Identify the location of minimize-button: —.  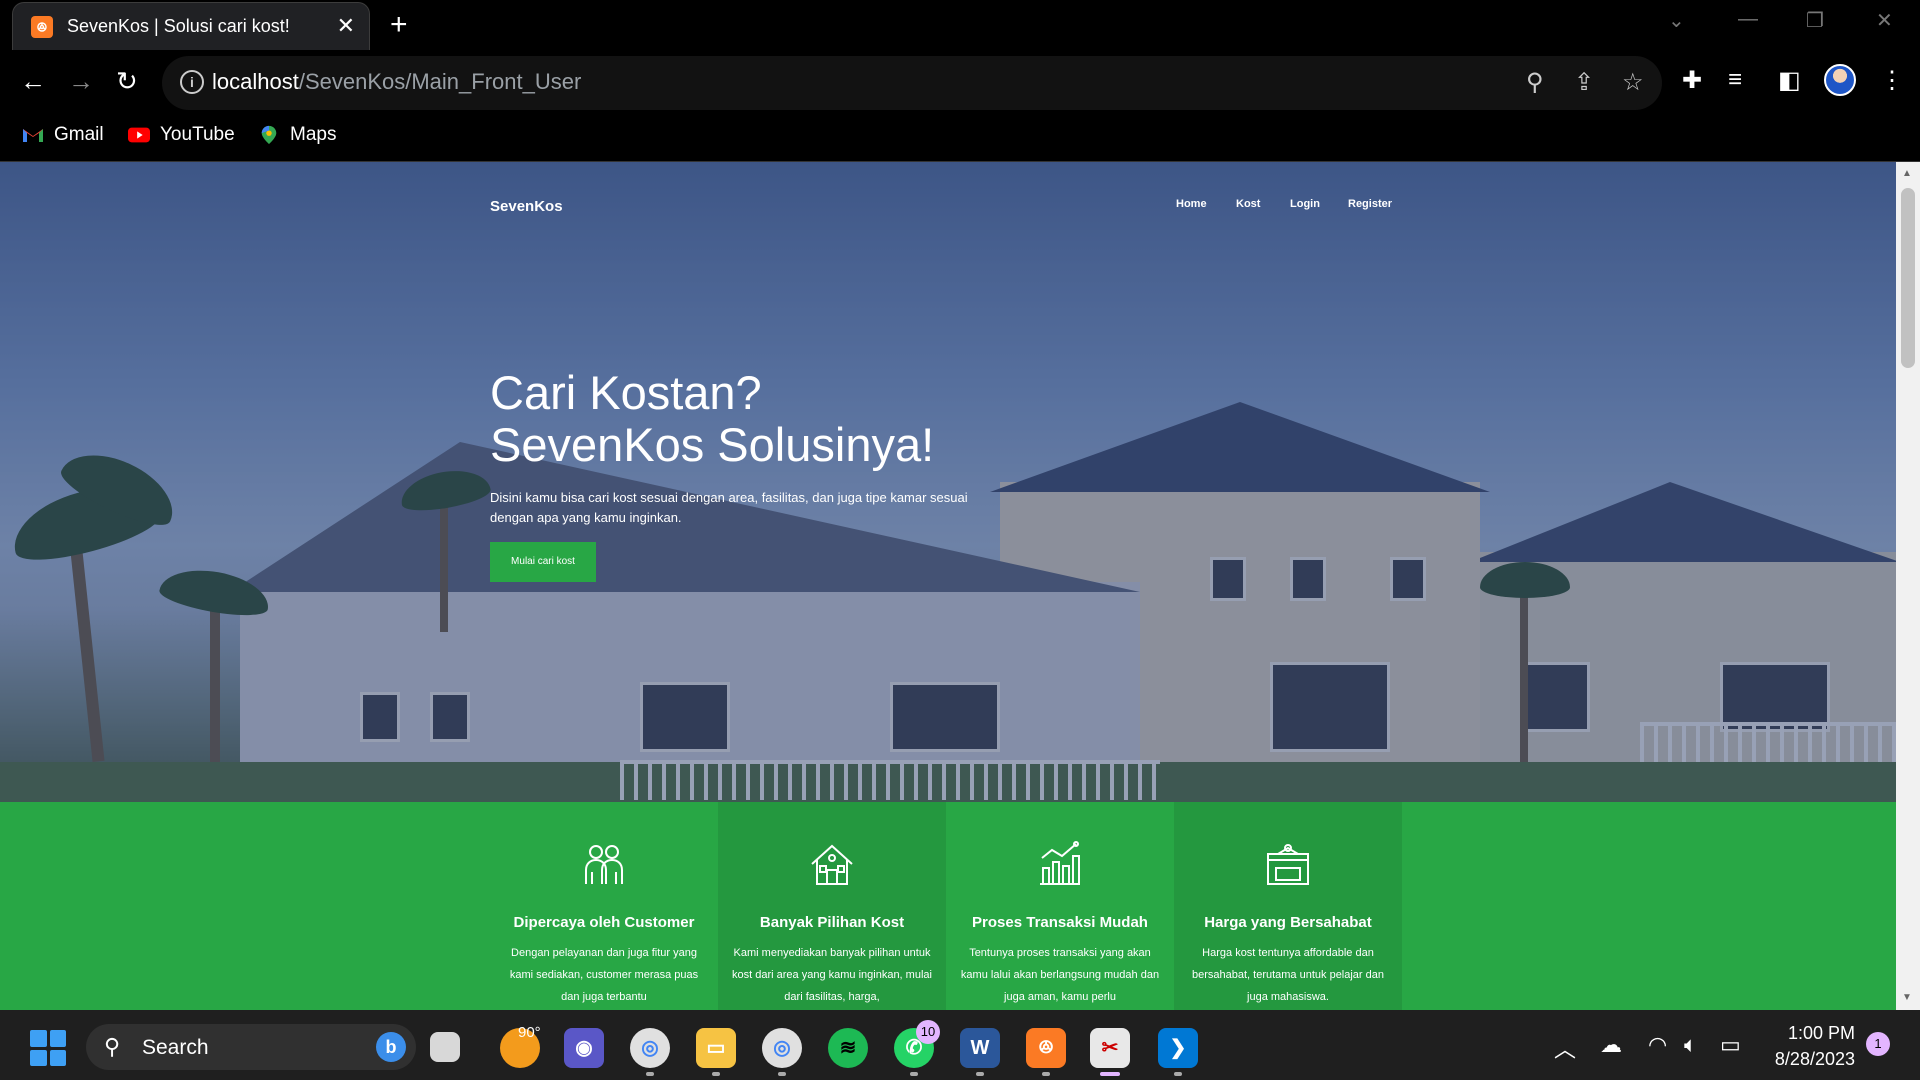
(1748, 19).